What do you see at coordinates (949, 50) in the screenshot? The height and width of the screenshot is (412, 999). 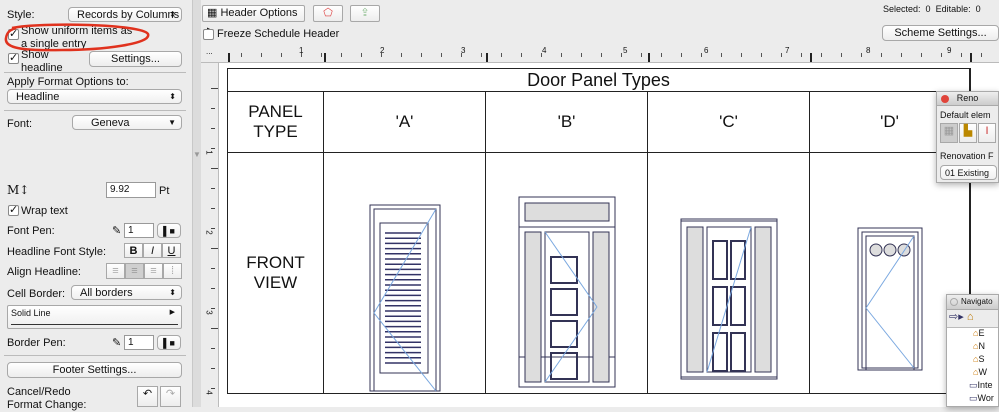 I see `ruler-label: 9` at bounding box center [949, 50].